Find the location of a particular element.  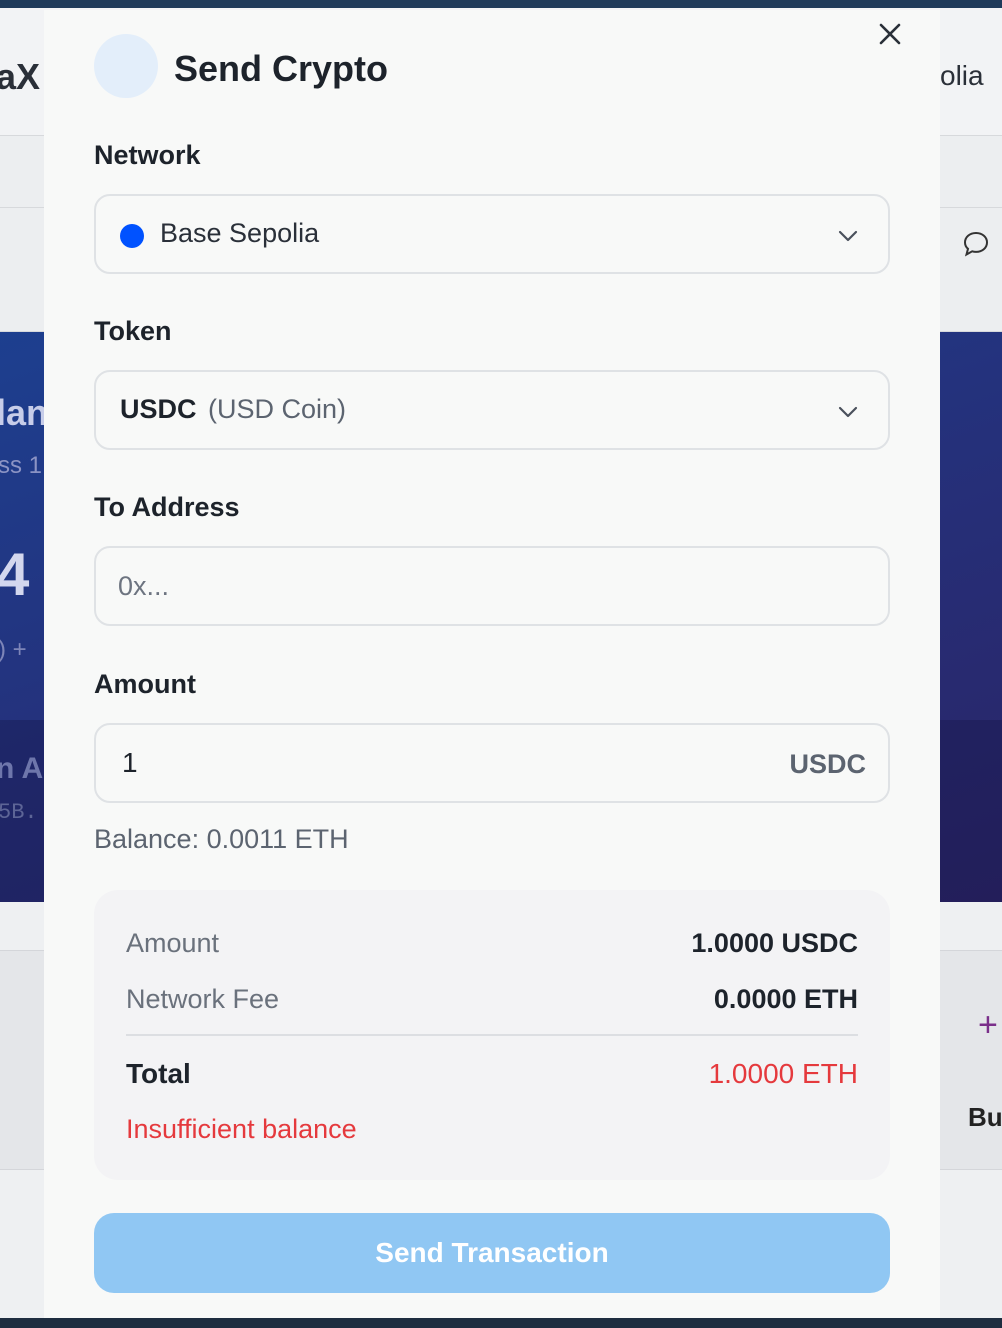

background-hero-text: lan is located at coordinates (24, 412).